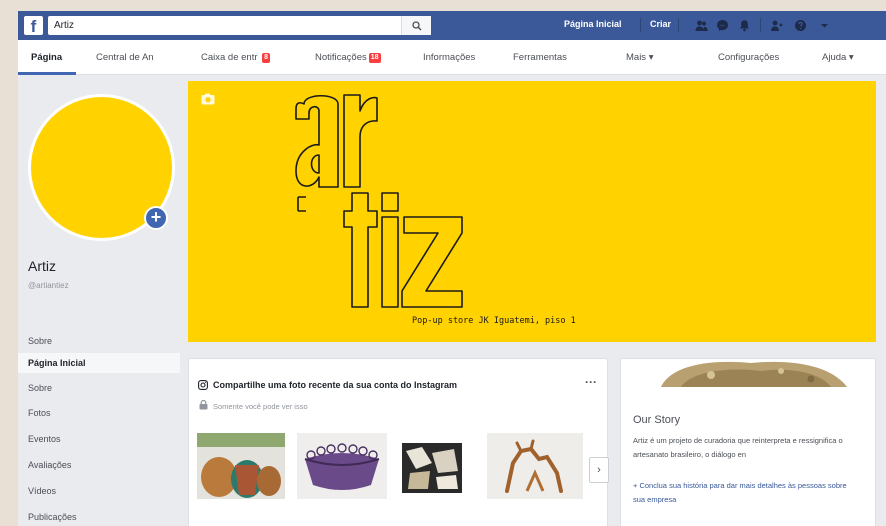 Image resolution: width=886 pixels, height=526 pixels. What do you see at coordinates (660, 24) in the screenshot?
I see `create-link: Criar` at bounding box center [660, 24].